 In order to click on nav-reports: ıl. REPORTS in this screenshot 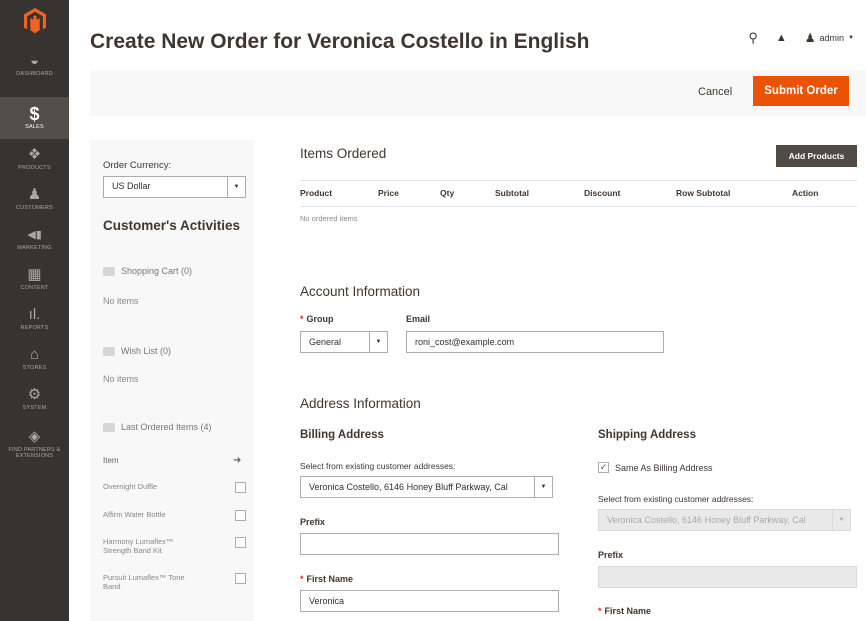, I will do `click(34, 319)`.